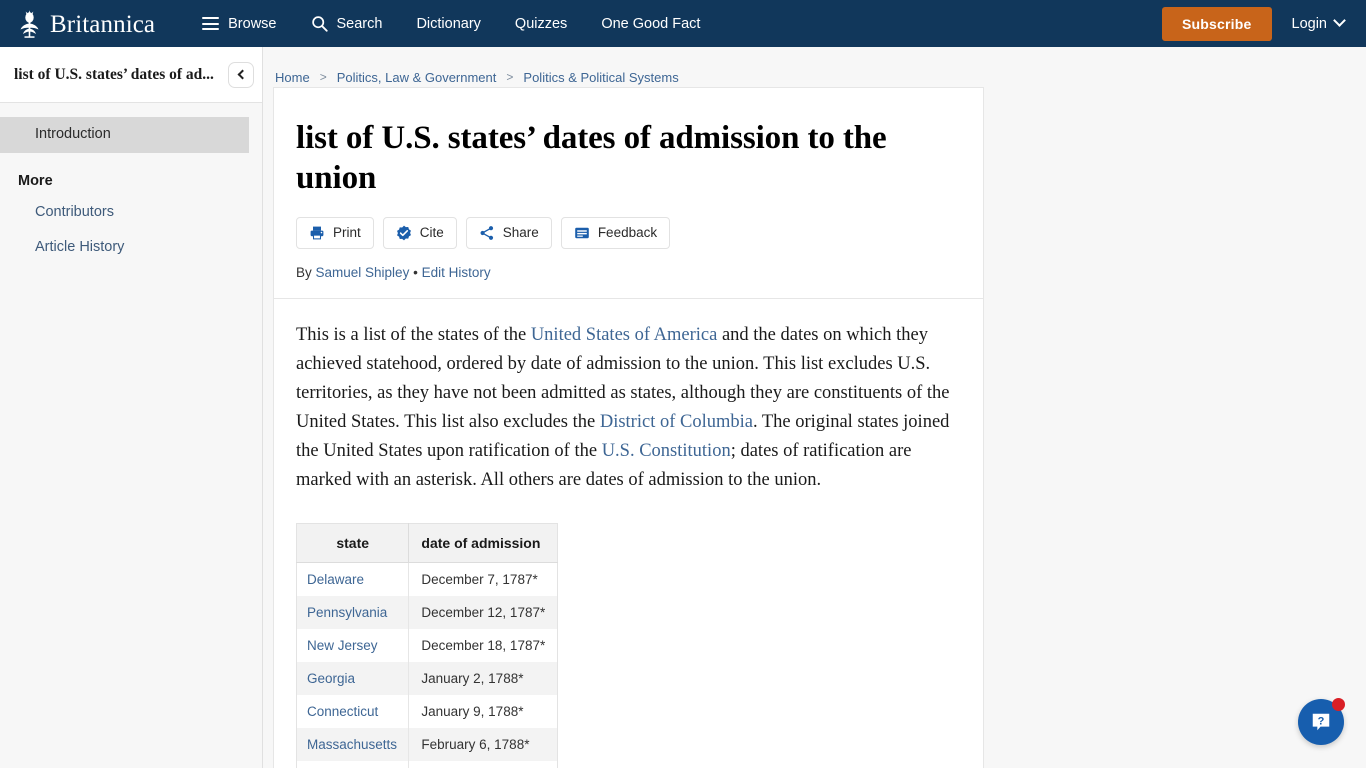 This screenshot has width=1366, height=768. What do you see at coordinates (486, 232) in the screenshot?
I see `share-icon` at bounding box center [486, 232].